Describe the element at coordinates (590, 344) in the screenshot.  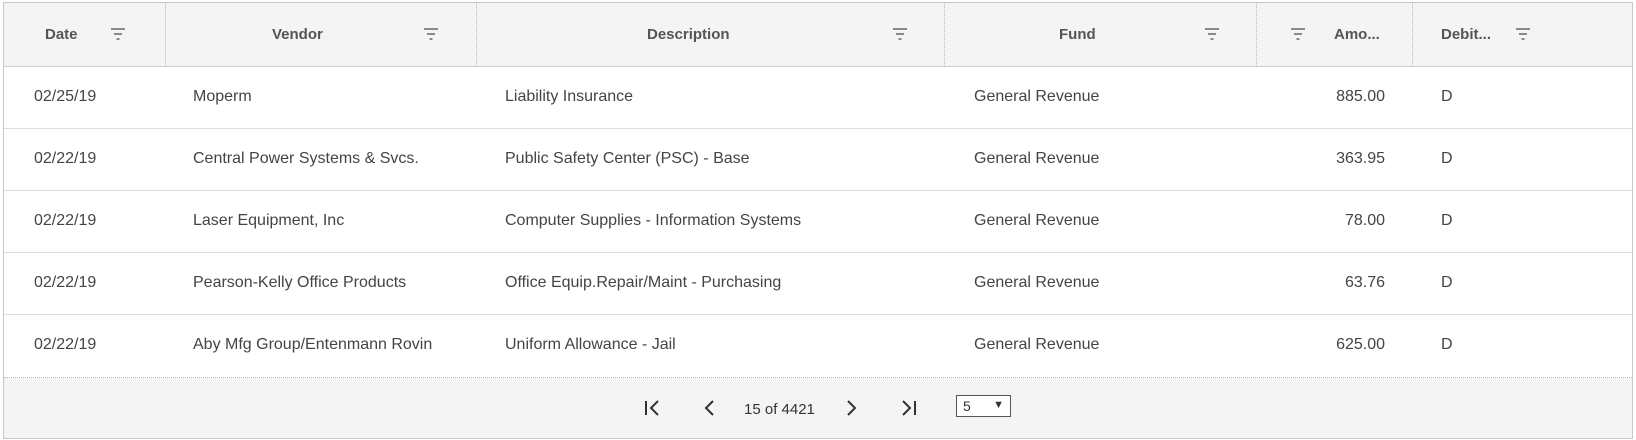
I see `cell-description: Uniform Allowance - Jail` at that location.